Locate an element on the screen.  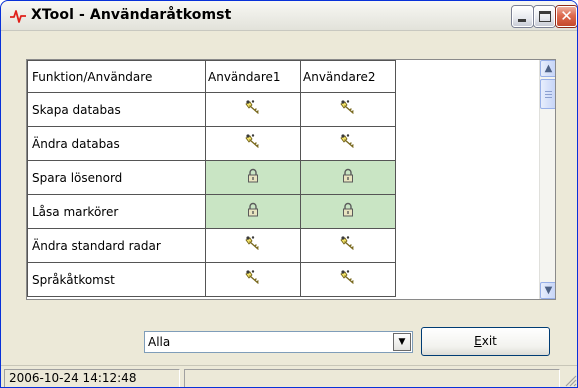
app-icon is located at coordinates (18, 16).